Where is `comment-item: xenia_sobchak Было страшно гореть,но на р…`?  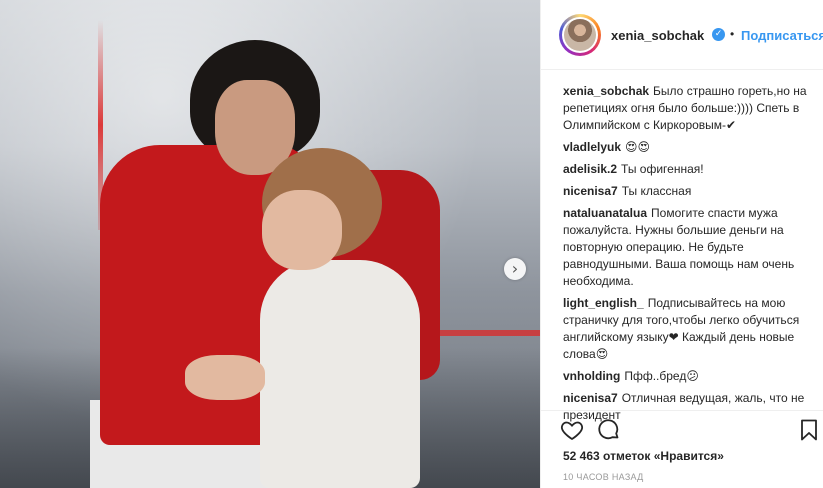
comment-item: xenia_sobchak Было страшно гореть,но на р… is located at coordinates (688, 108).